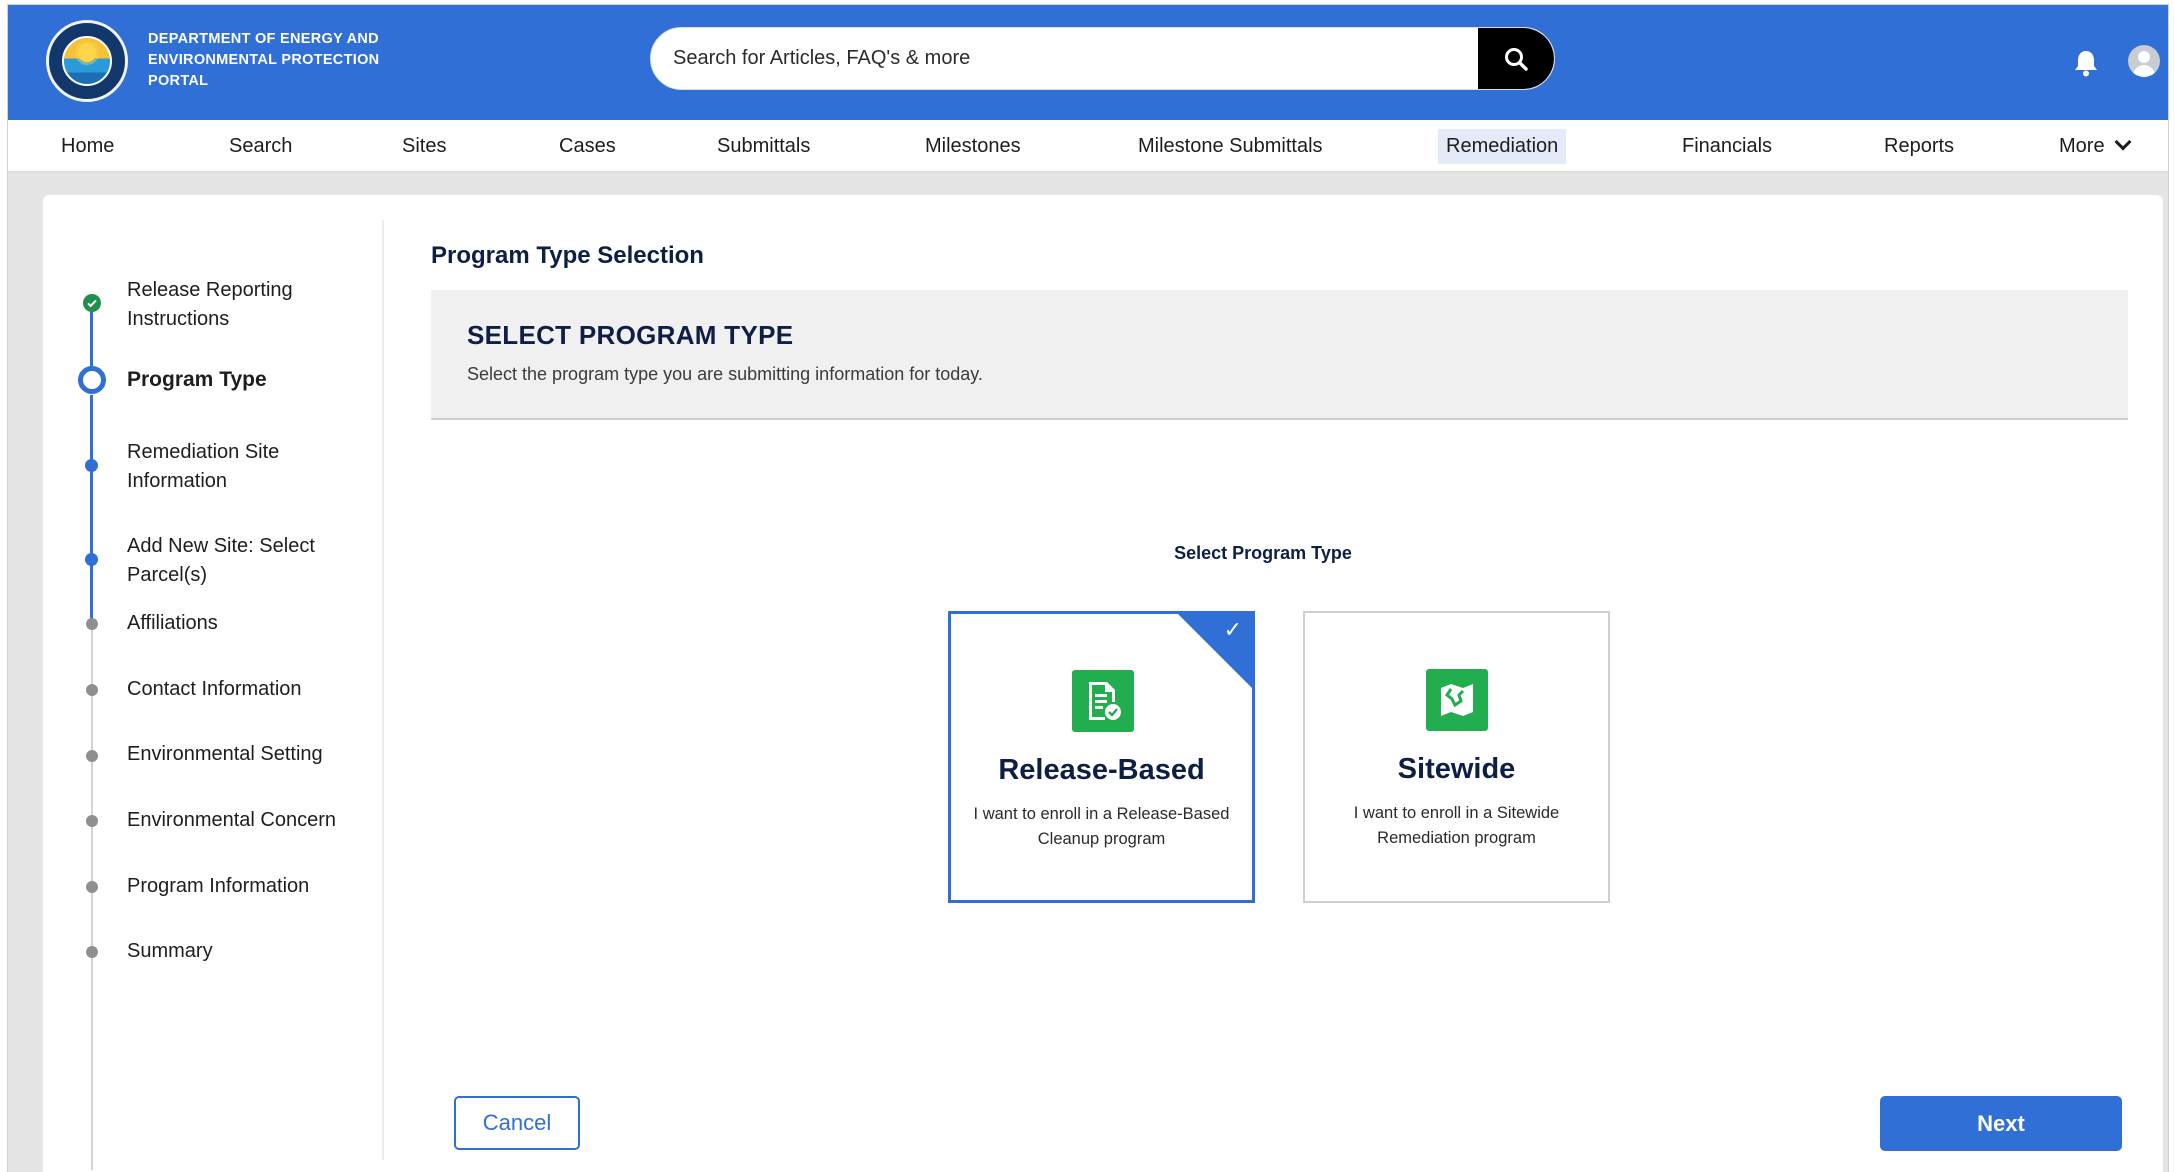 Image resolution: width=2175 pixels, height=1172 pixels. What do you see at coordinates (1066, 58) in the screenshot?
I see `search-input` at bounding box center [1066, 58].